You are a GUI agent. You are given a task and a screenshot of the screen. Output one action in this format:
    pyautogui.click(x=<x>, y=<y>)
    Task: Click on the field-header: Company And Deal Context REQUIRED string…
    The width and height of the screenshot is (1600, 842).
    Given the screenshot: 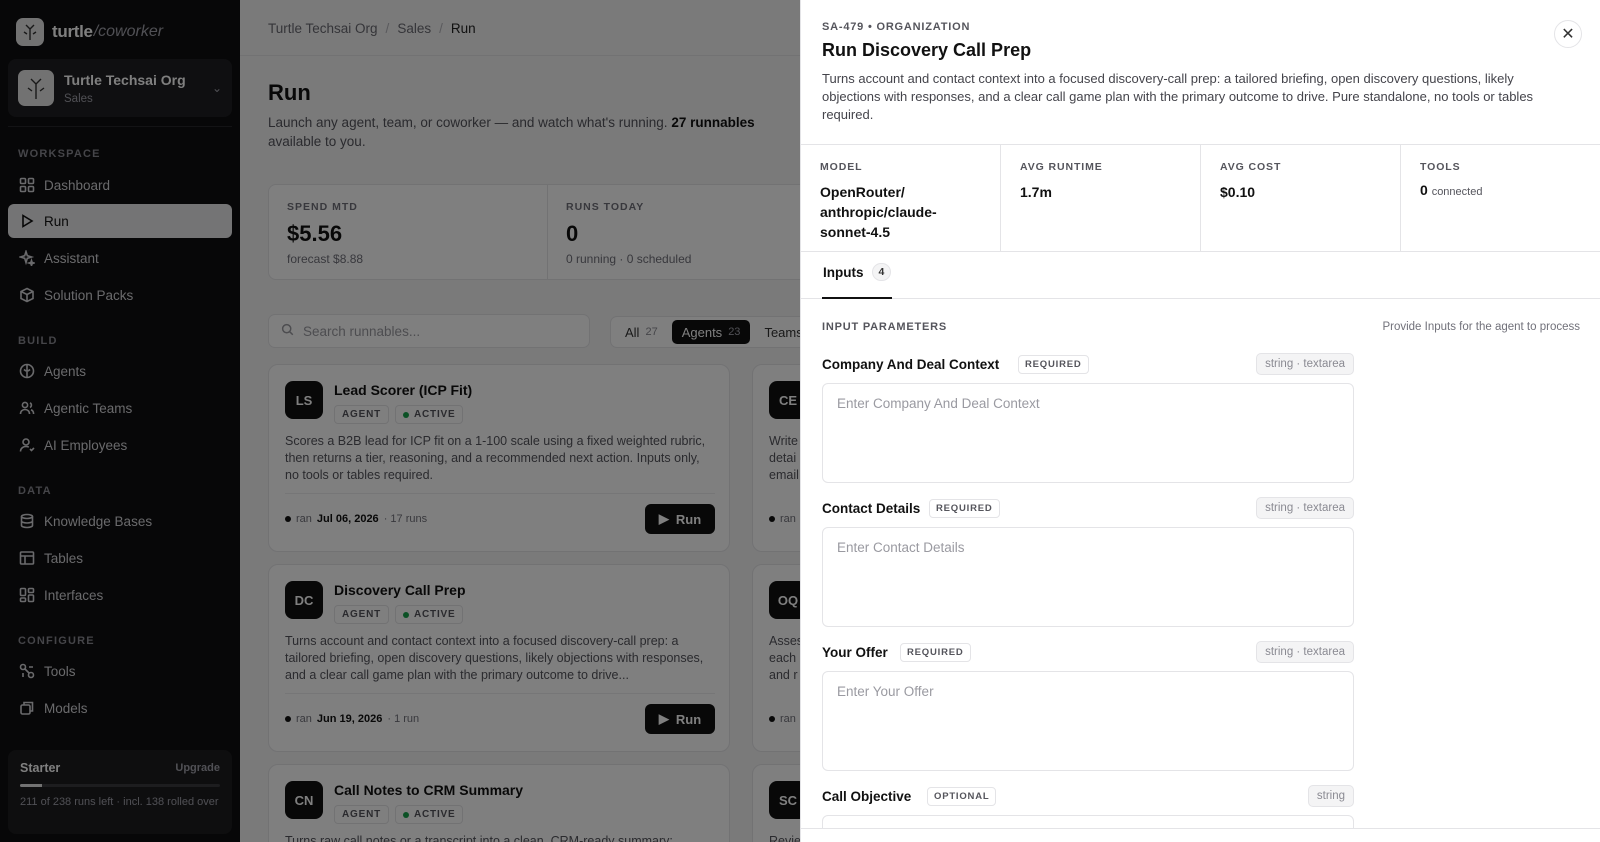 What is the action you would take?
    pyautogui.click(x=1088, y=365)
    